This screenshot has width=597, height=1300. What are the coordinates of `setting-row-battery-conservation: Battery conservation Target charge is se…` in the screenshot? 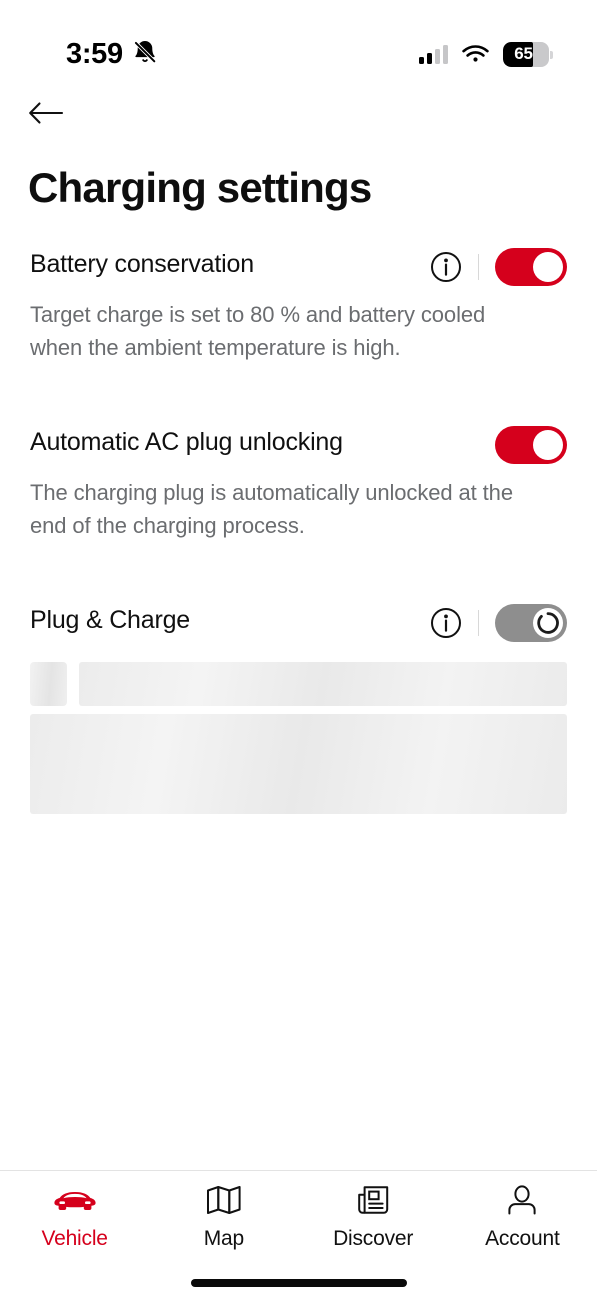 It's located at (298, 306).